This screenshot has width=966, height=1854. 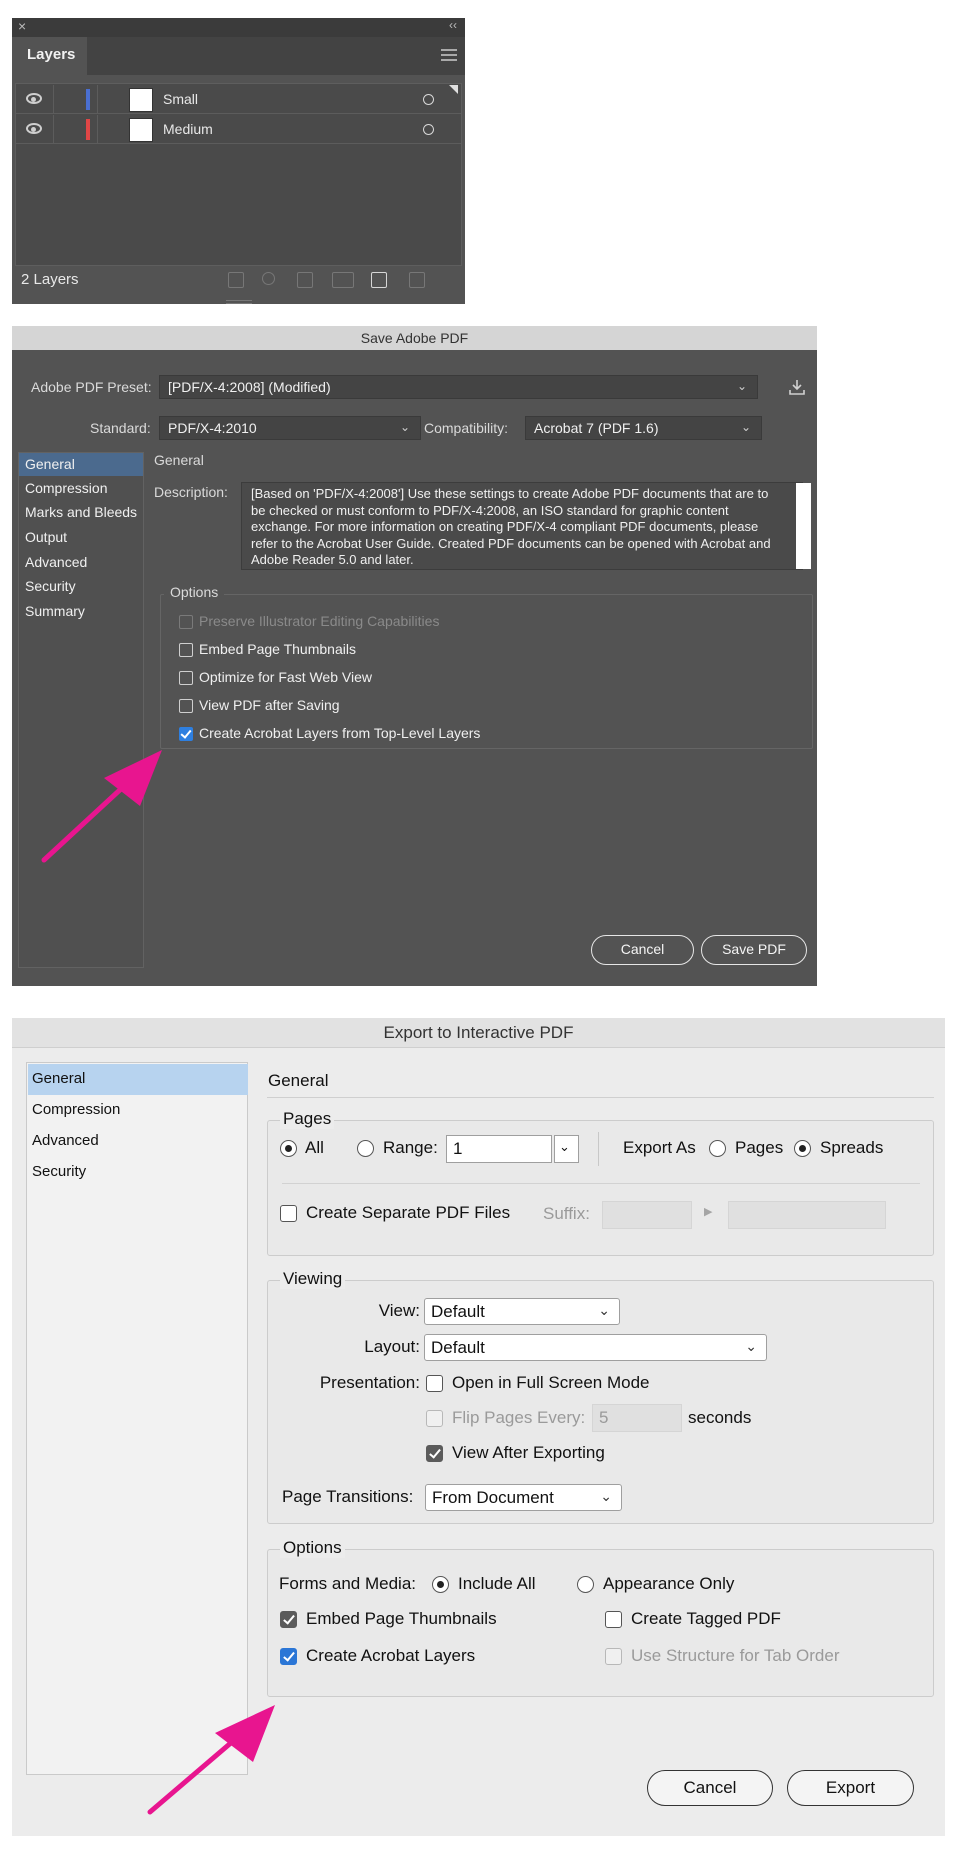 I want to click on pink-arrow-save-dialog, so click(x=101, y=806).